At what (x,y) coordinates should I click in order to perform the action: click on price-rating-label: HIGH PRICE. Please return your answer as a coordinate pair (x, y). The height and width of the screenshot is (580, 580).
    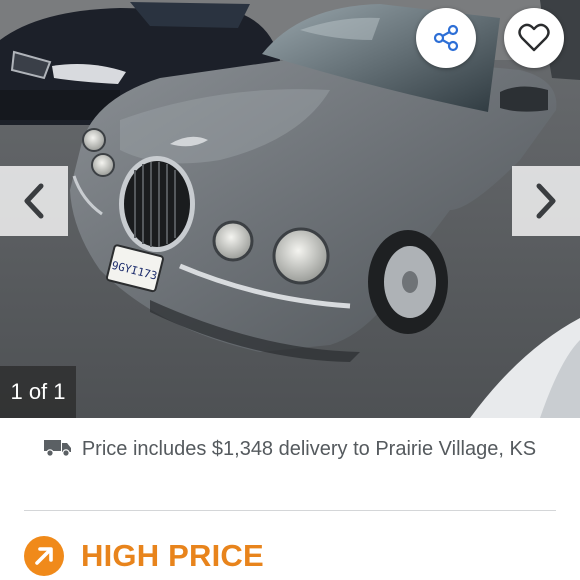
    Looking at the image, I should click on (172, 555).